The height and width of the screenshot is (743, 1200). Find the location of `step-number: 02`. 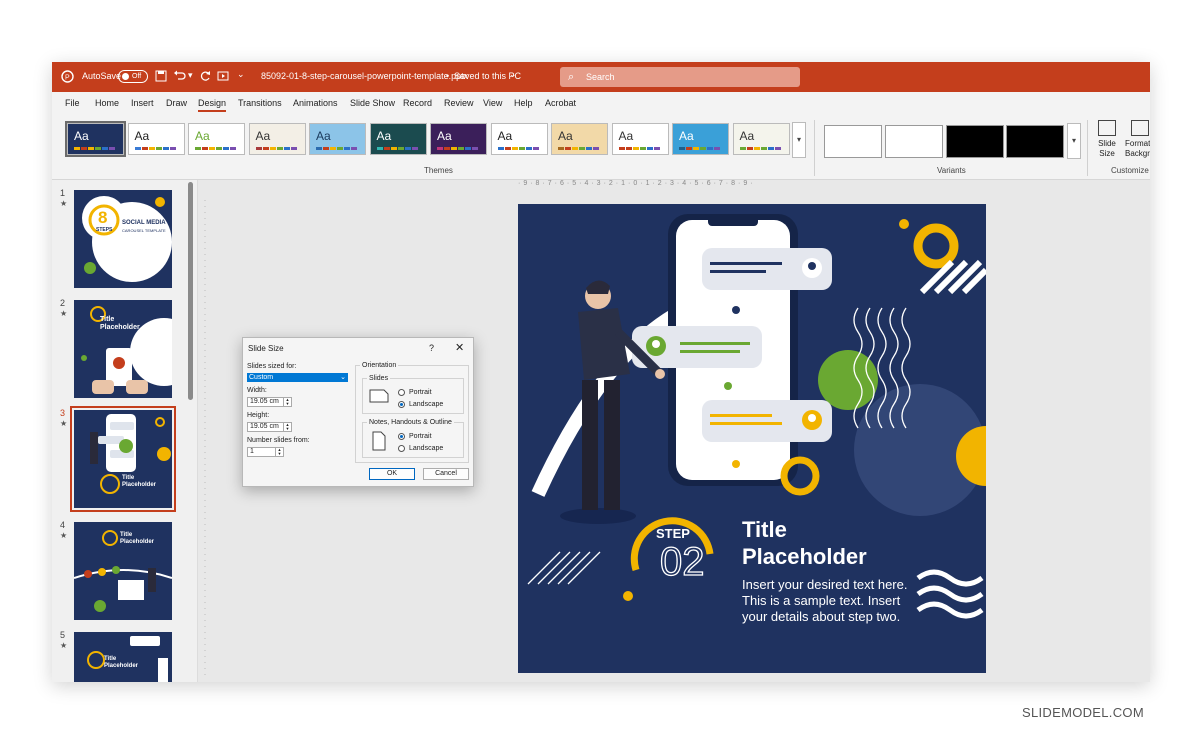

step-number: 02 is located at coordinates (682, 561).